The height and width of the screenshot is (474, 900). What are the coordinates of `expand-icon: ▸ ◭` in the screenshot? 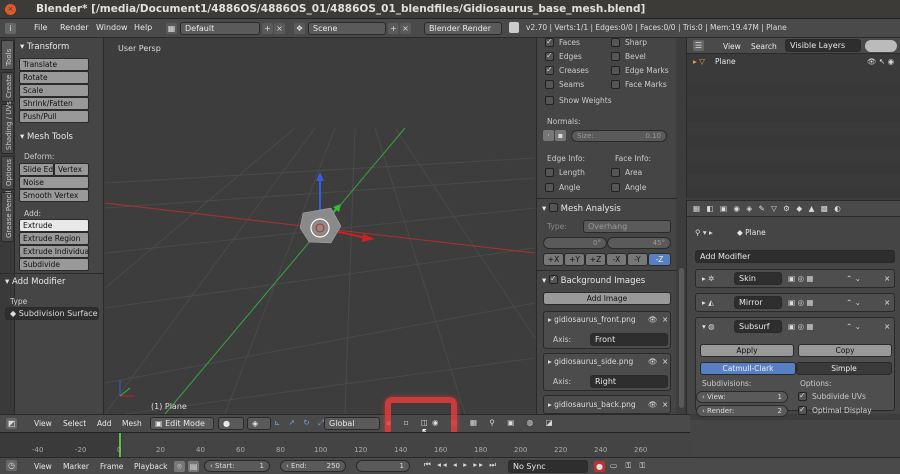 It's located at (708, 302).